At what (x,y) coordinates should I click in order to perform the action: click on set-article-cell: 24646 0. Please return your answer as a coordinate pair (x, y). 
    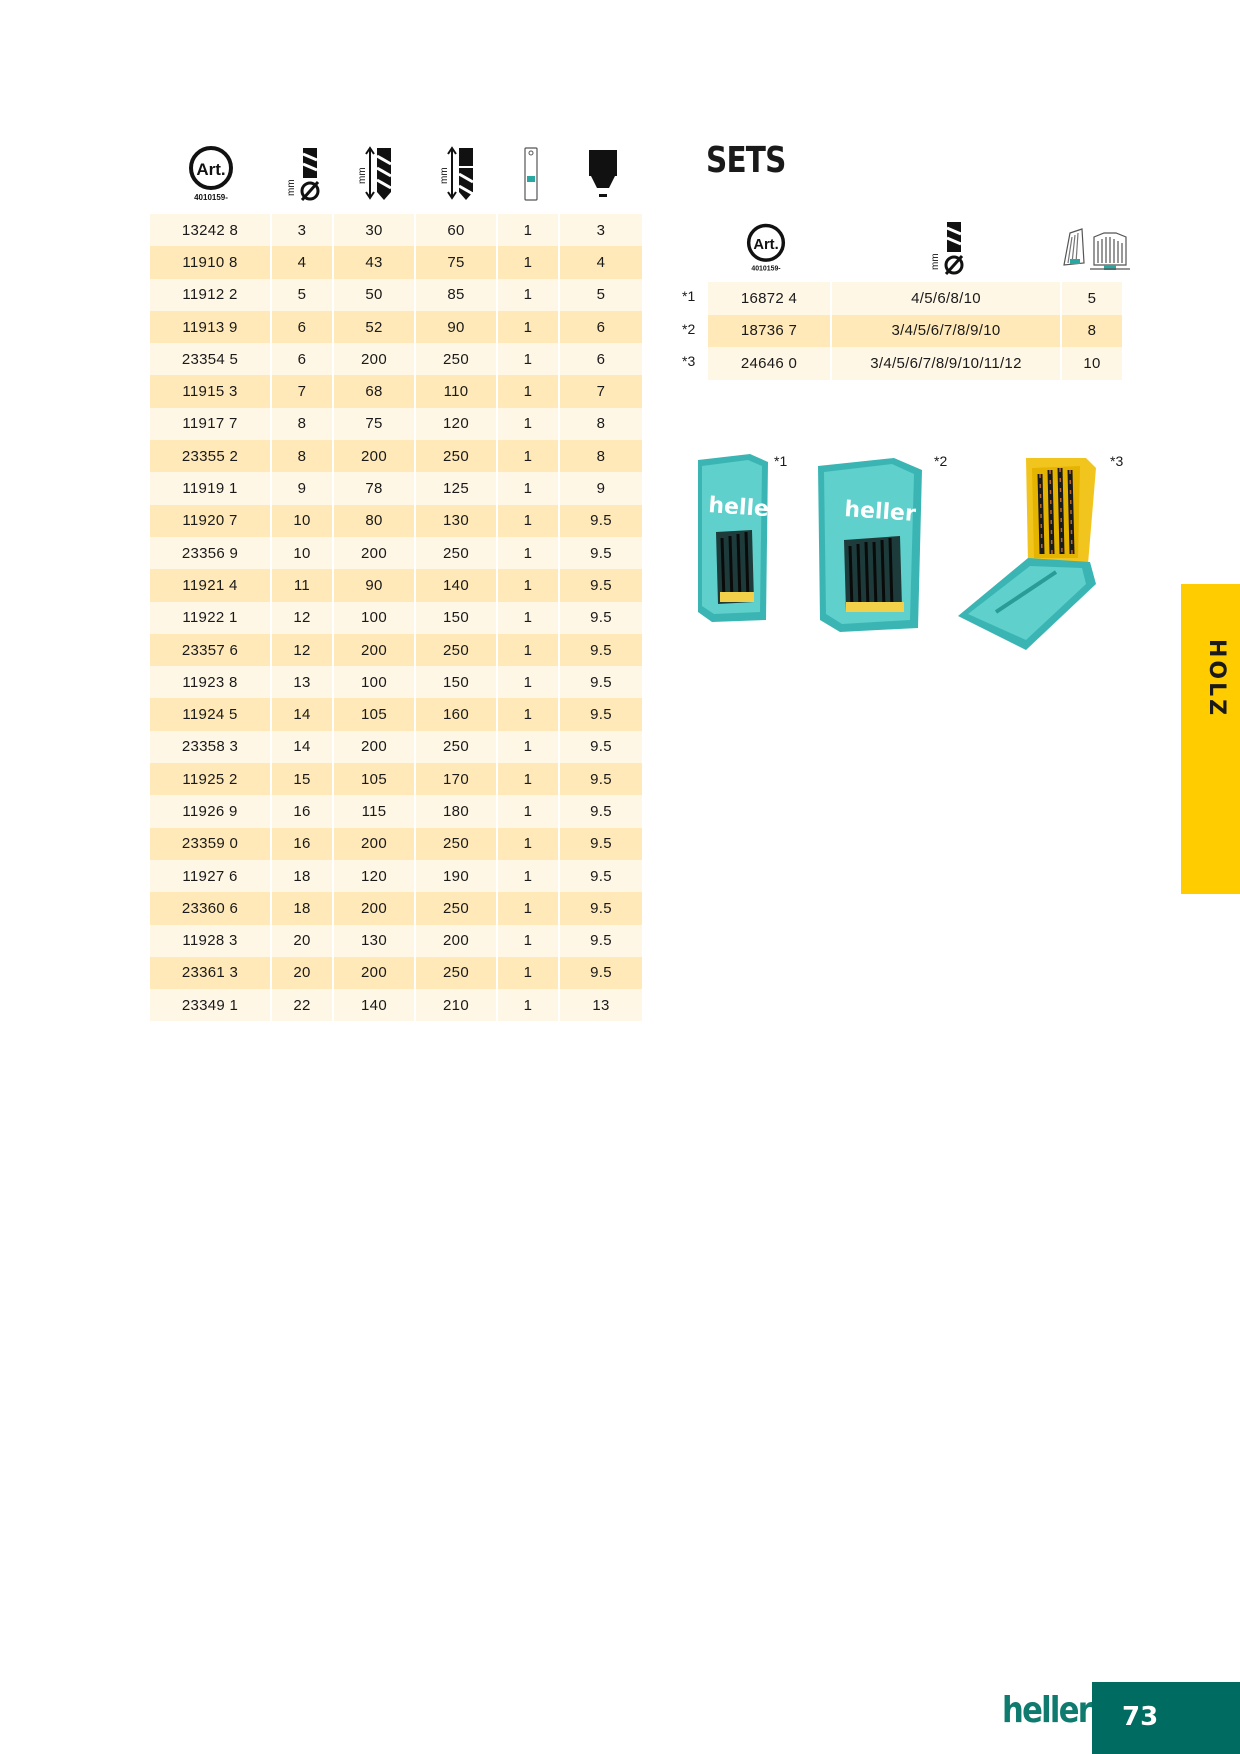
    Looking at the image, I should click on (770, 363).